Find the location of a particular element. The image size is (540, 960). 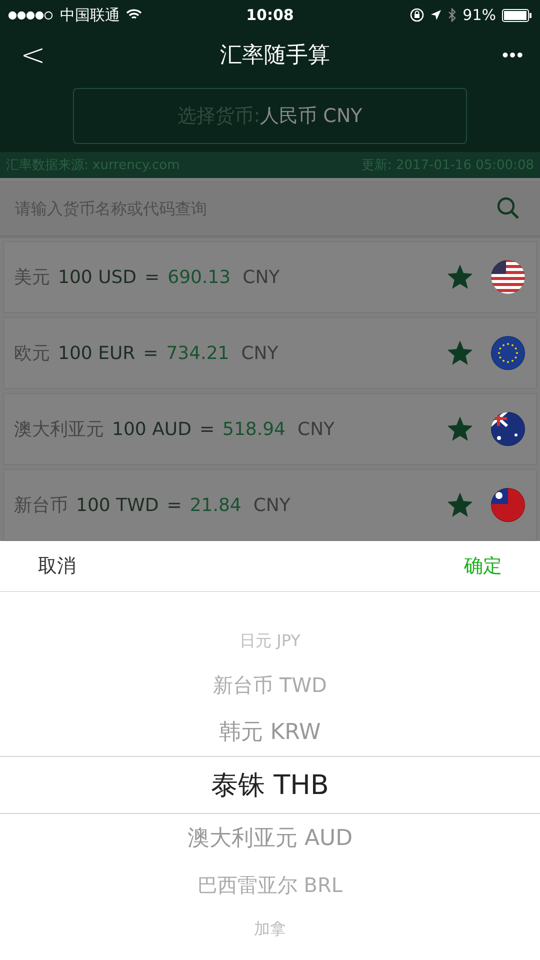

currency-amount: 100 EUR is located at coordinates (97, 353).